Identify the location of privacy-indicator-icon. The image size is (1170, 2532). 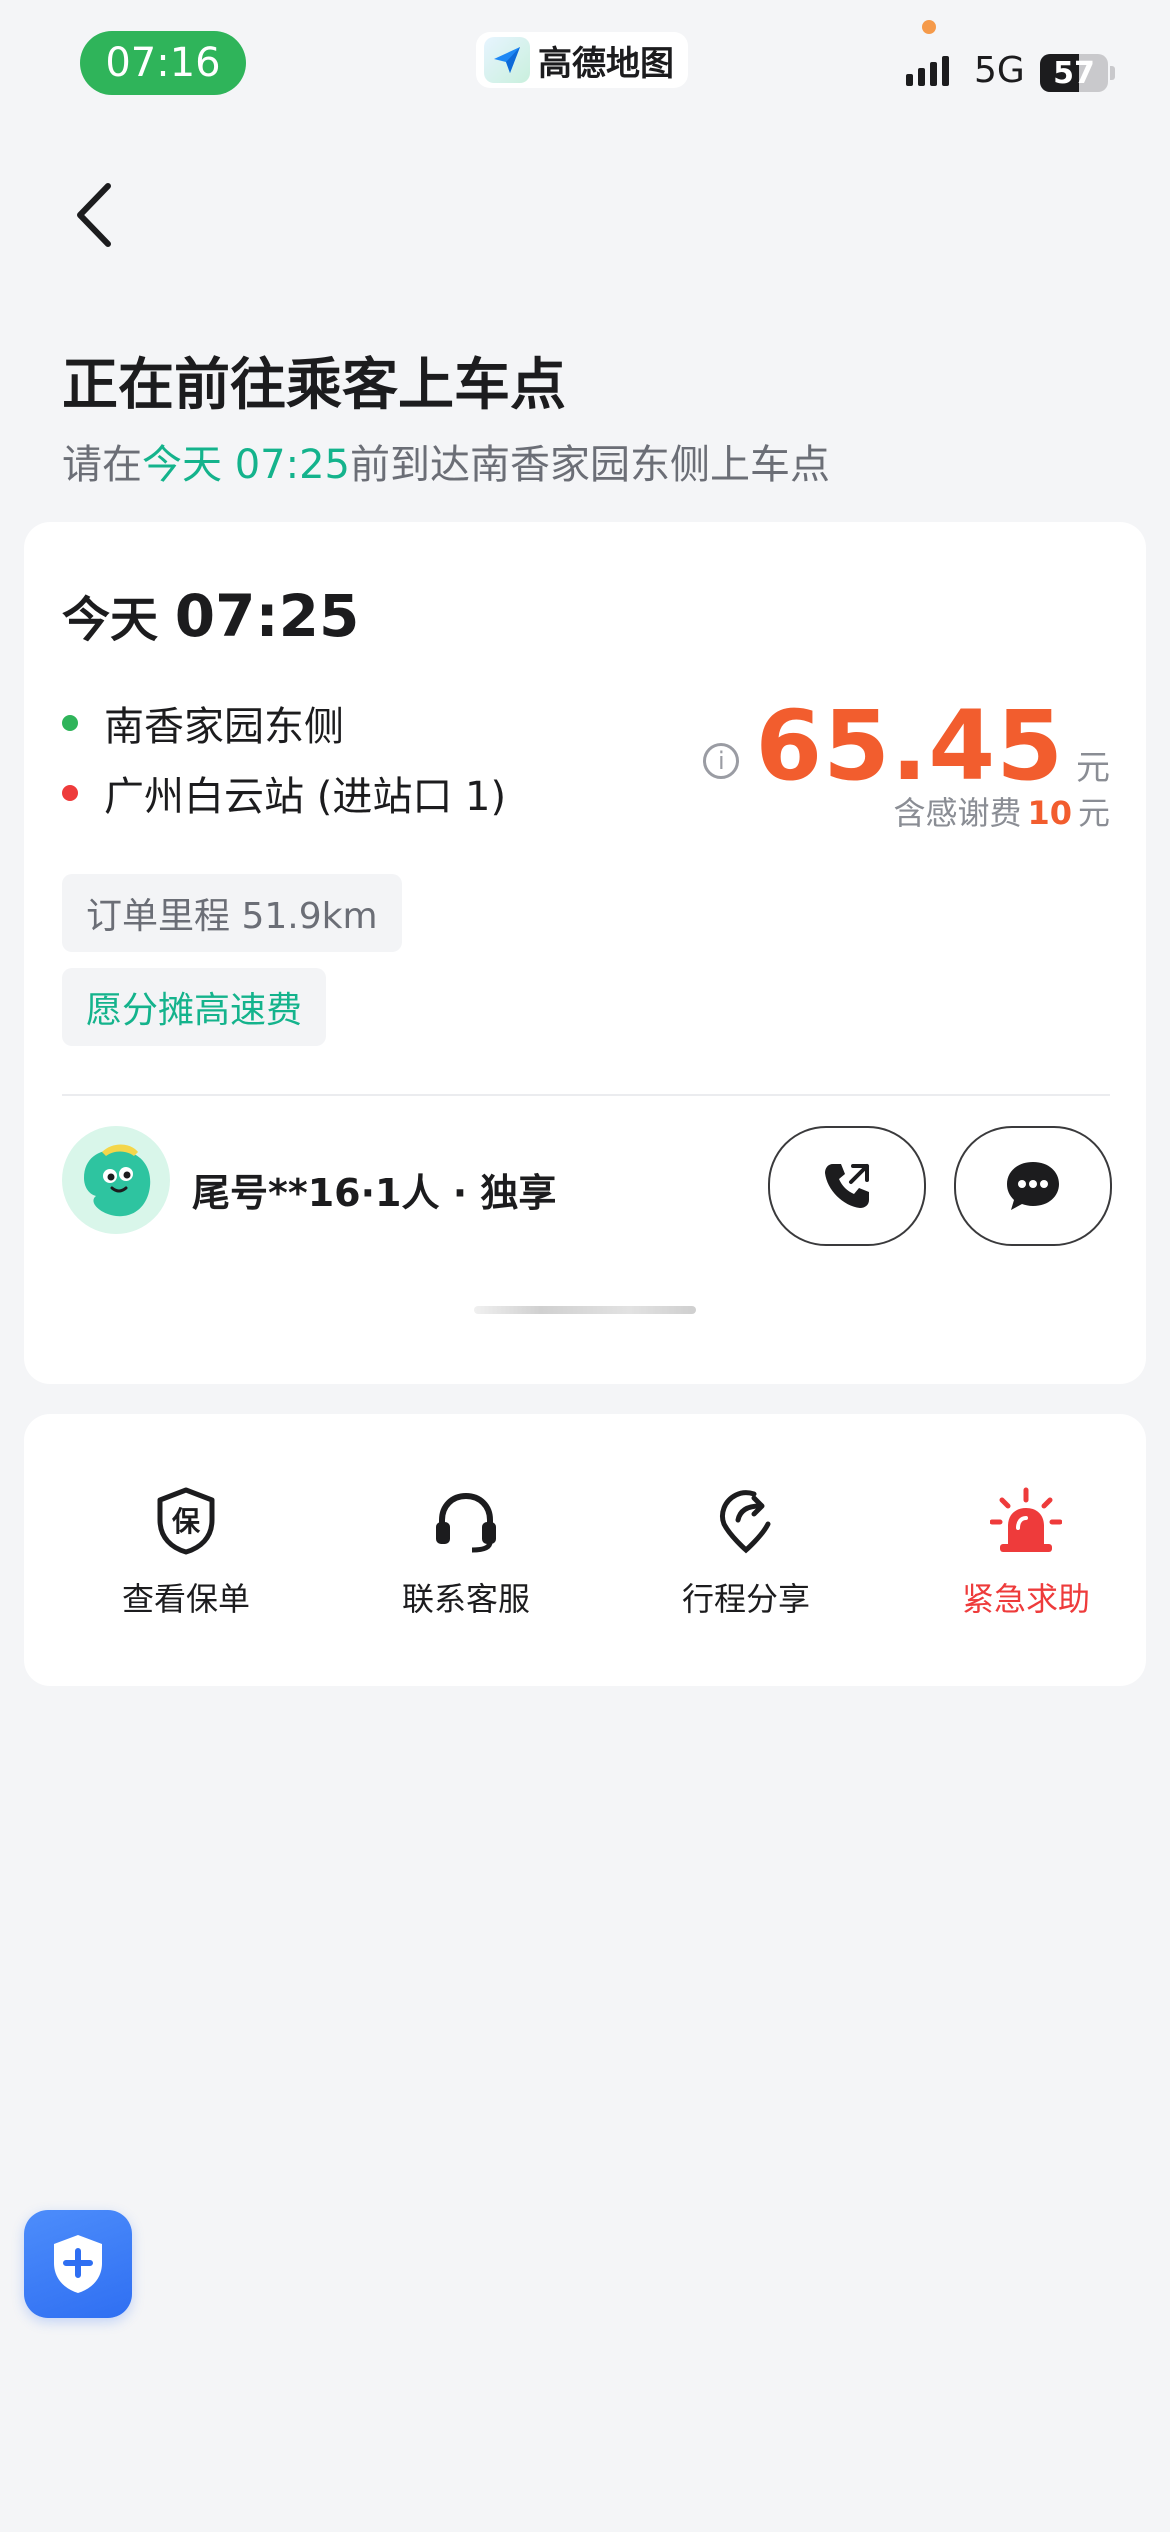
(929, 27).